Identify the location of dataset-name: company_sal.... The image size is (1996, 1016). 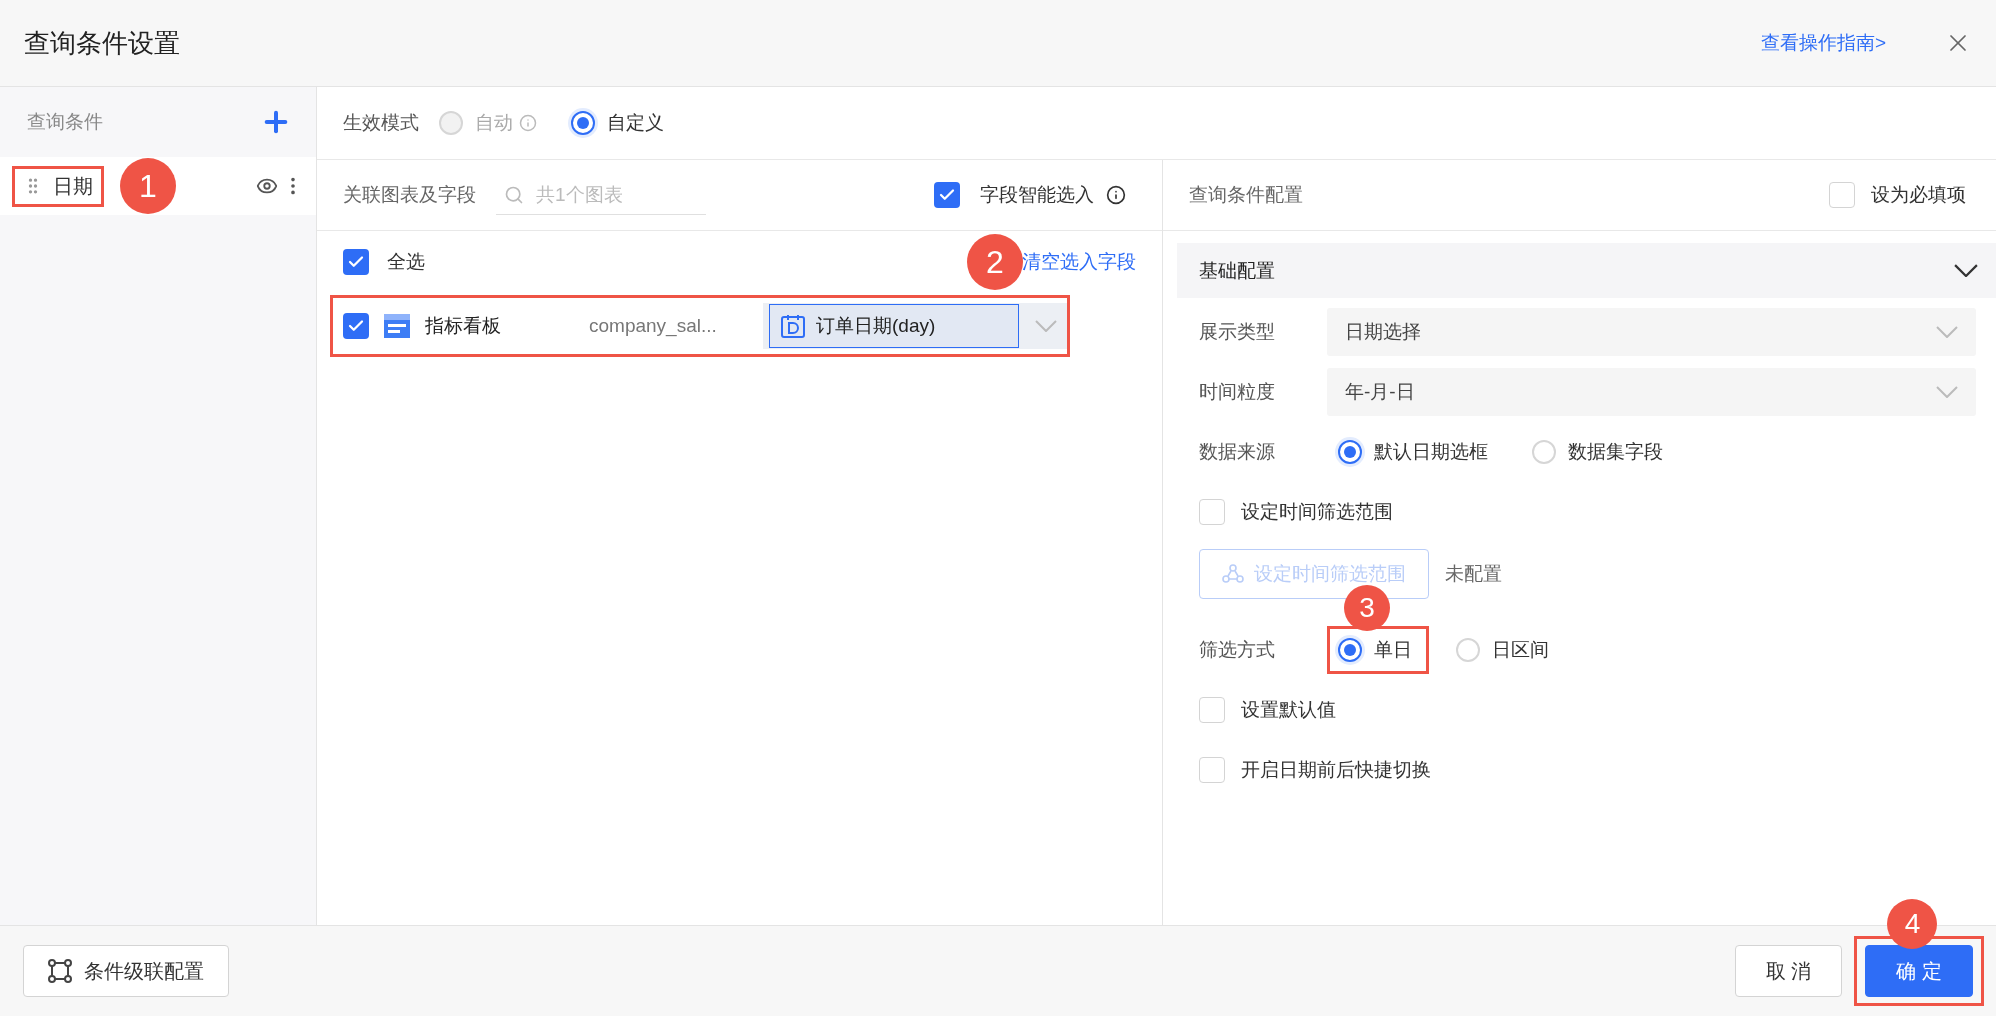
(653, 326).